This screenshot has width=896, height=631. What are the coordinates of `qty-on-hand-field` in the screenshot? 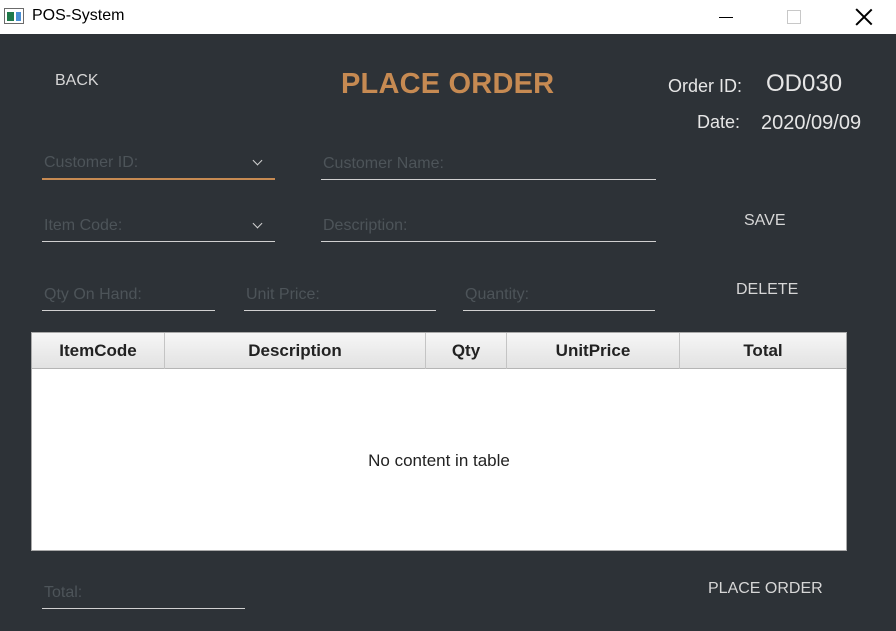 It's located at (128, 293).